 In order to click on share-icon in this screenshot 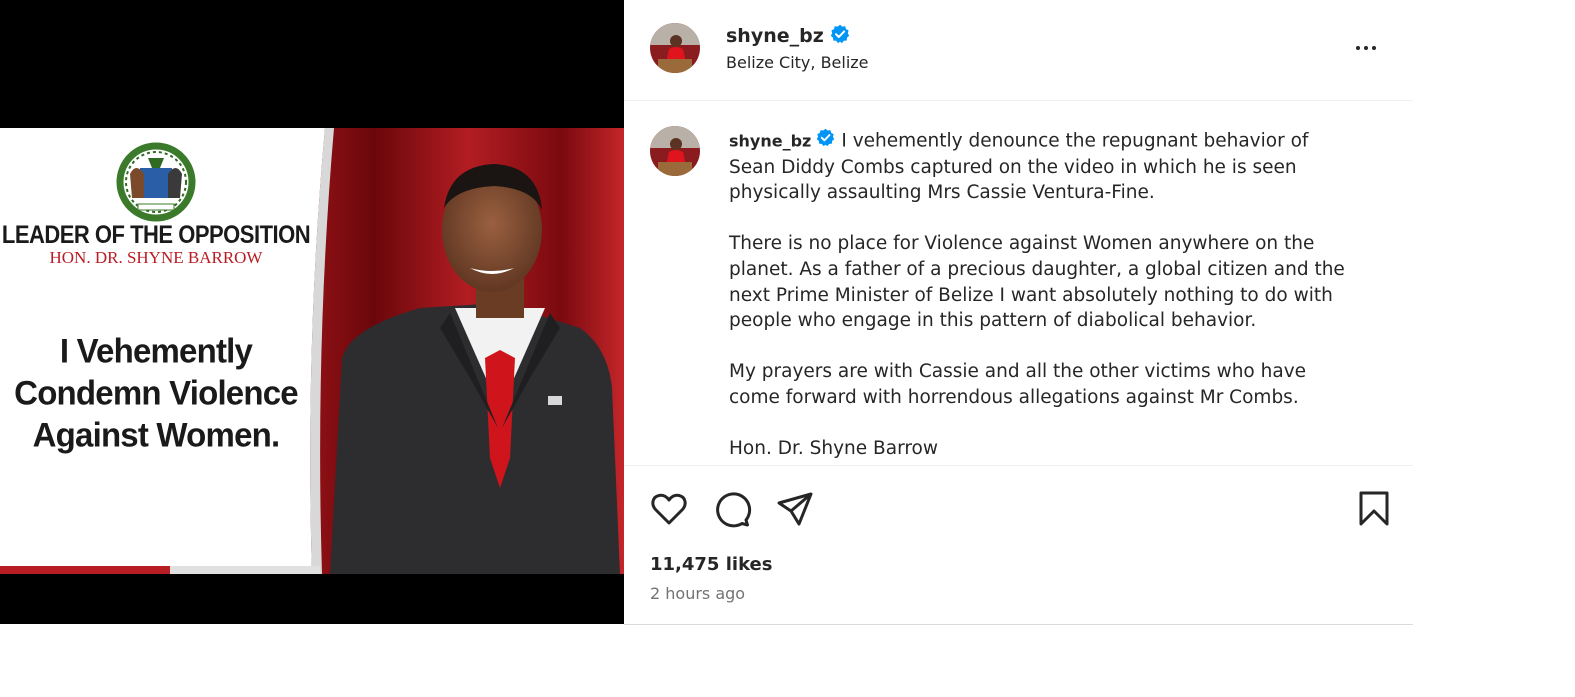, I will do `click(795, 509)`.